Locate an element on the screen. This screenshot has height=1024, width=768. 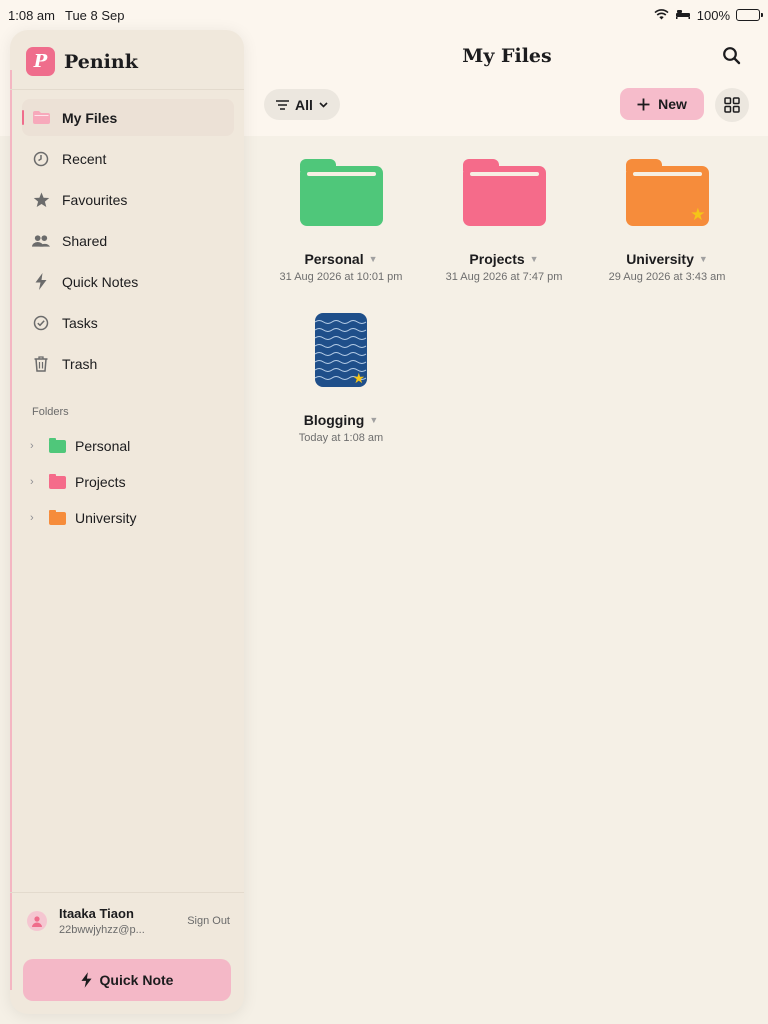
brand: P Penink is located at coordinates (82, 61).